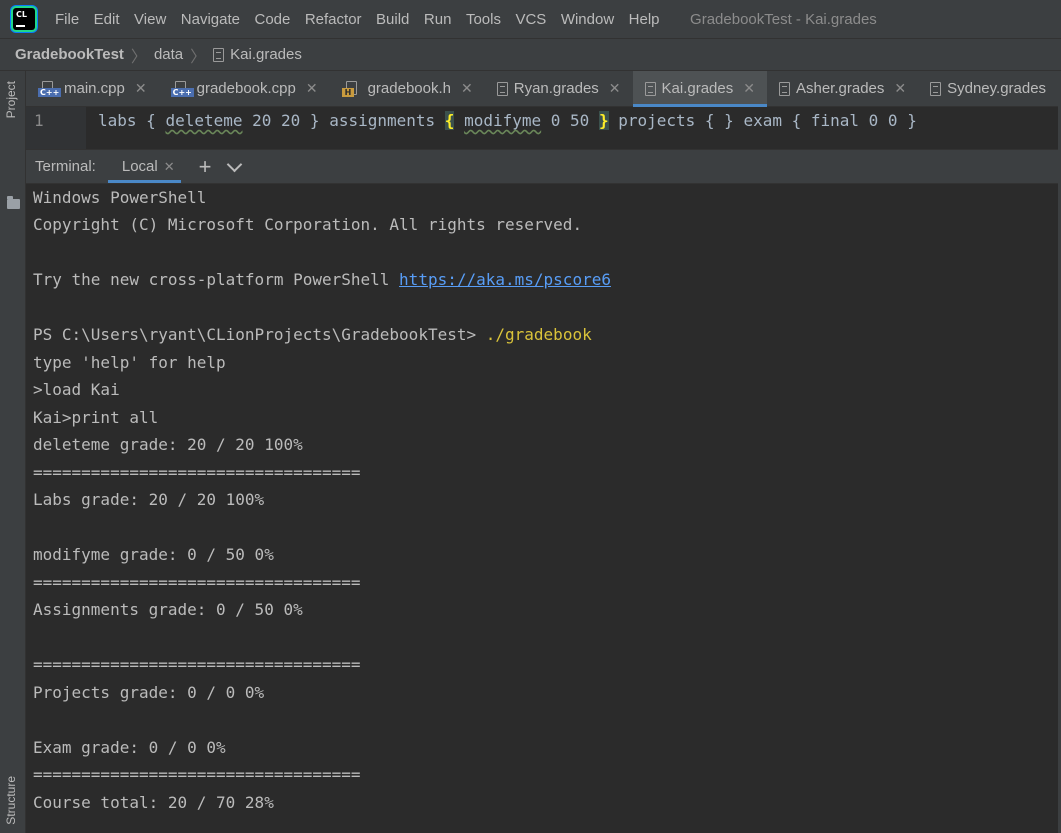  What do you see at coordinates (538, 334) in the screenshot?
I see `command-text: ./gradebook` at bounding box center [538, 334].